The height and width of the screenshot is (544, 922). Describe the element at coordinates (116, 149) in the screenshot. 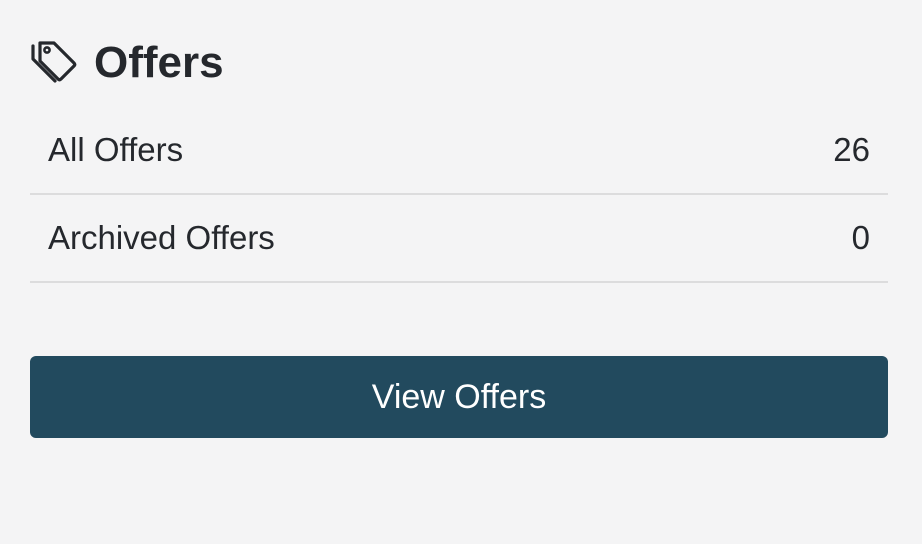

I see `list-item-label: All Offers` at that location.